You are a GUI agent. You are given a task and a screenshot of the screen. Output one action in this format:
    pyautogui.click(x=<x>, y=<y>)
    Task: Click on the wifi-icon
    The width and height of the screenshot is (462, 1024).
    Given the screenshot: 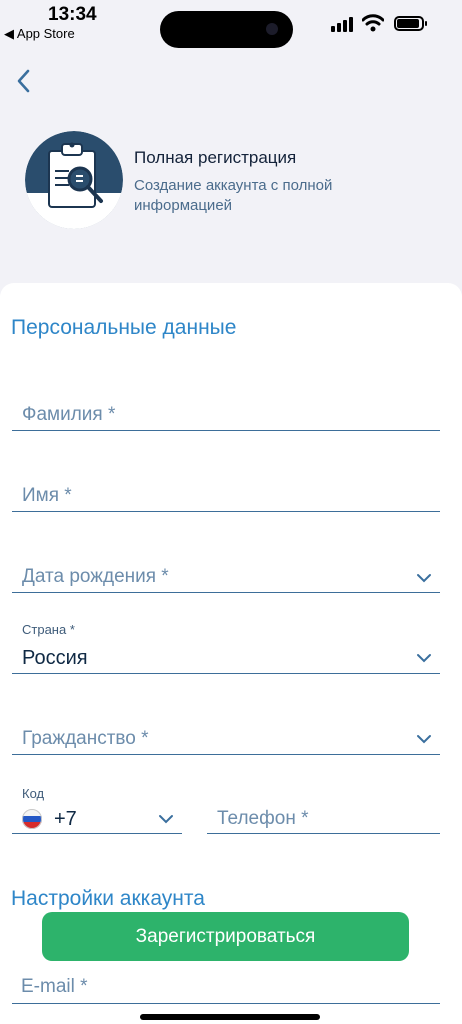 What is the action you would take?
    pyautogui.click(x=373, y=23)
    